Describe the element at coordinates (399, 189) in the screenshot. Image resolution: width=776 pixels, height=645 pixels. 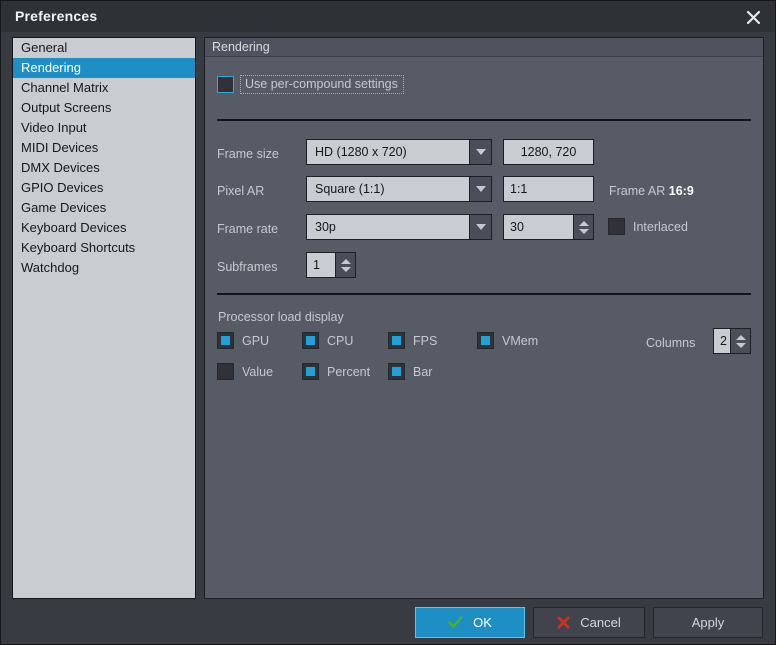
I see `pixel-ar-dropdown: Square (1:1)` at that location.